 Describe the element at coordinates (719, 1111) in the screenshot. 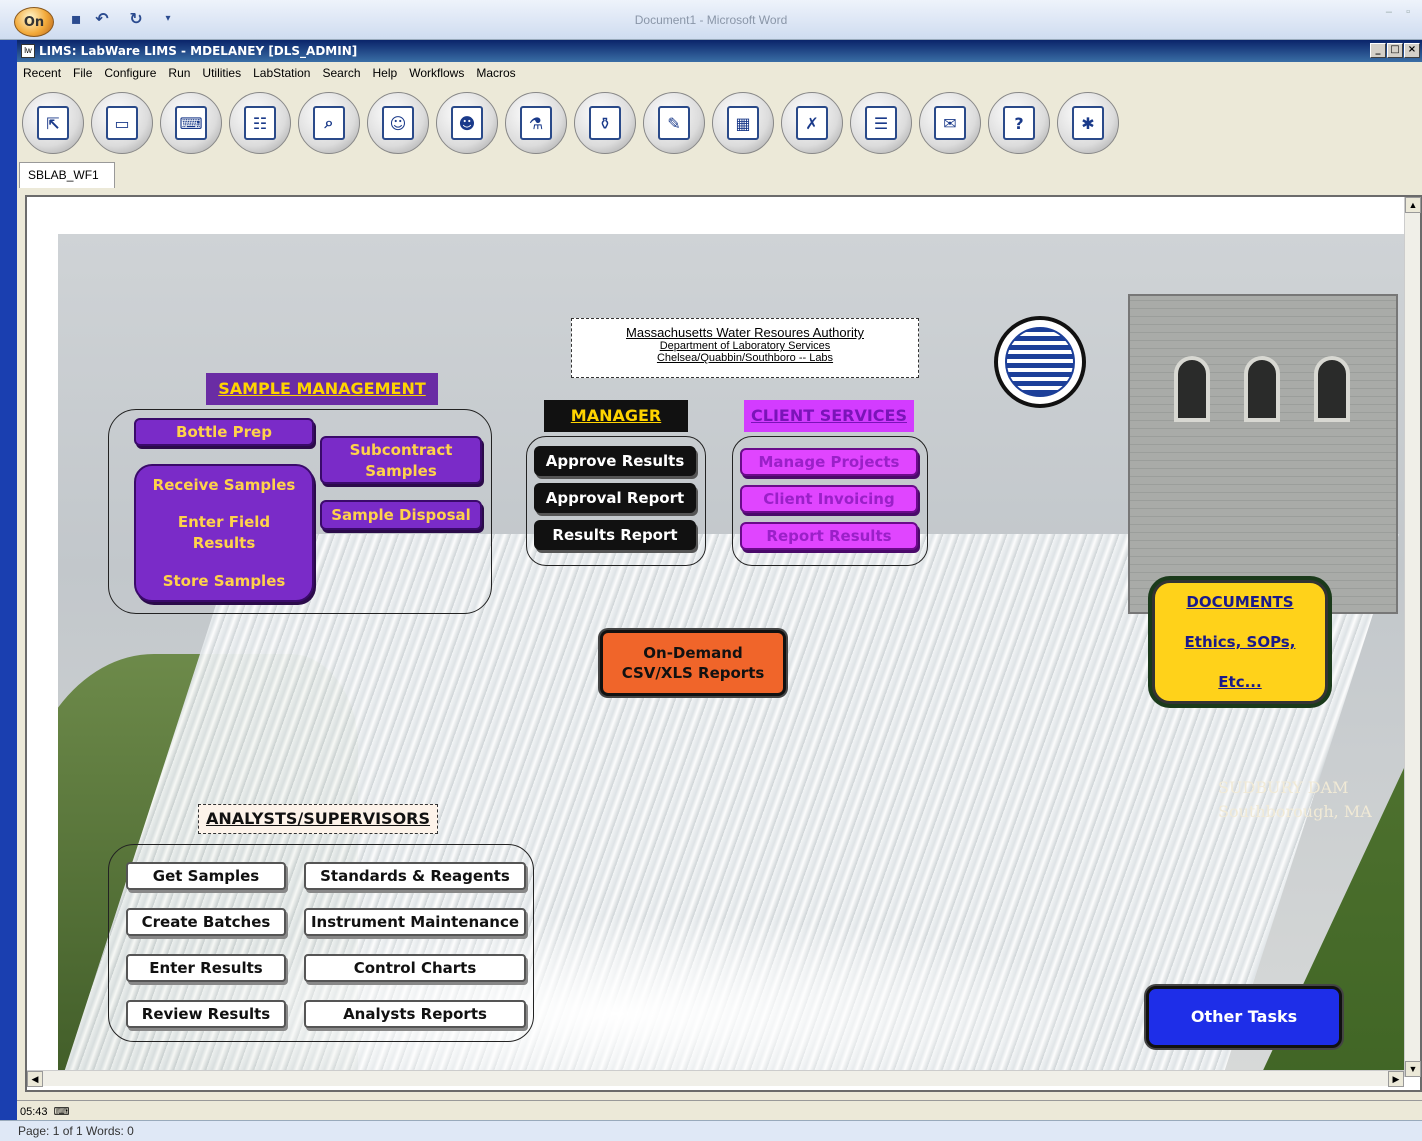

I see `lims-status-bar: 05:43 ⌨` at that location.